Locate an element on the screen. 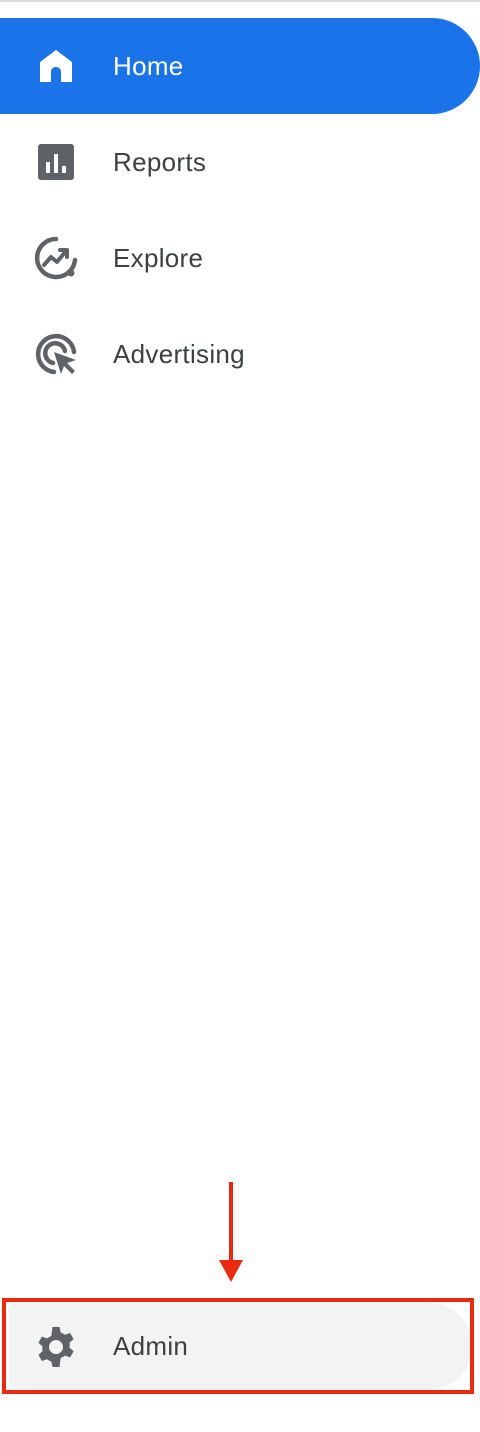 Image resolution: width=480 pixels, height=1432 pixels. explore-trend-icon is located at coordinates (56, 258).